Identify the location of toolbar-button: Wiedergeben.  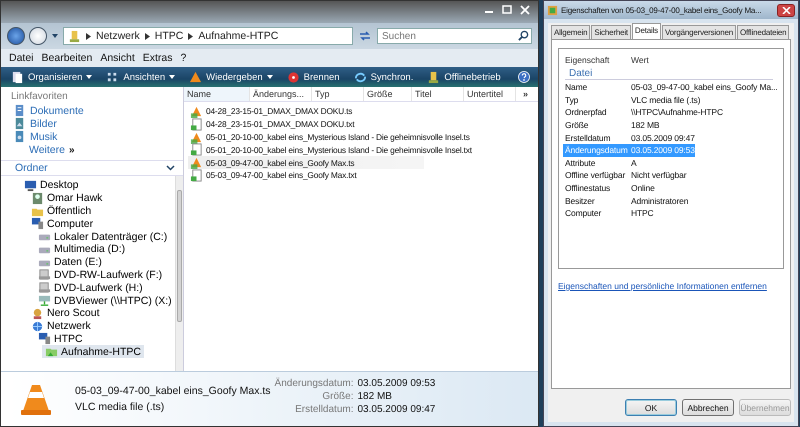
(231, 77).